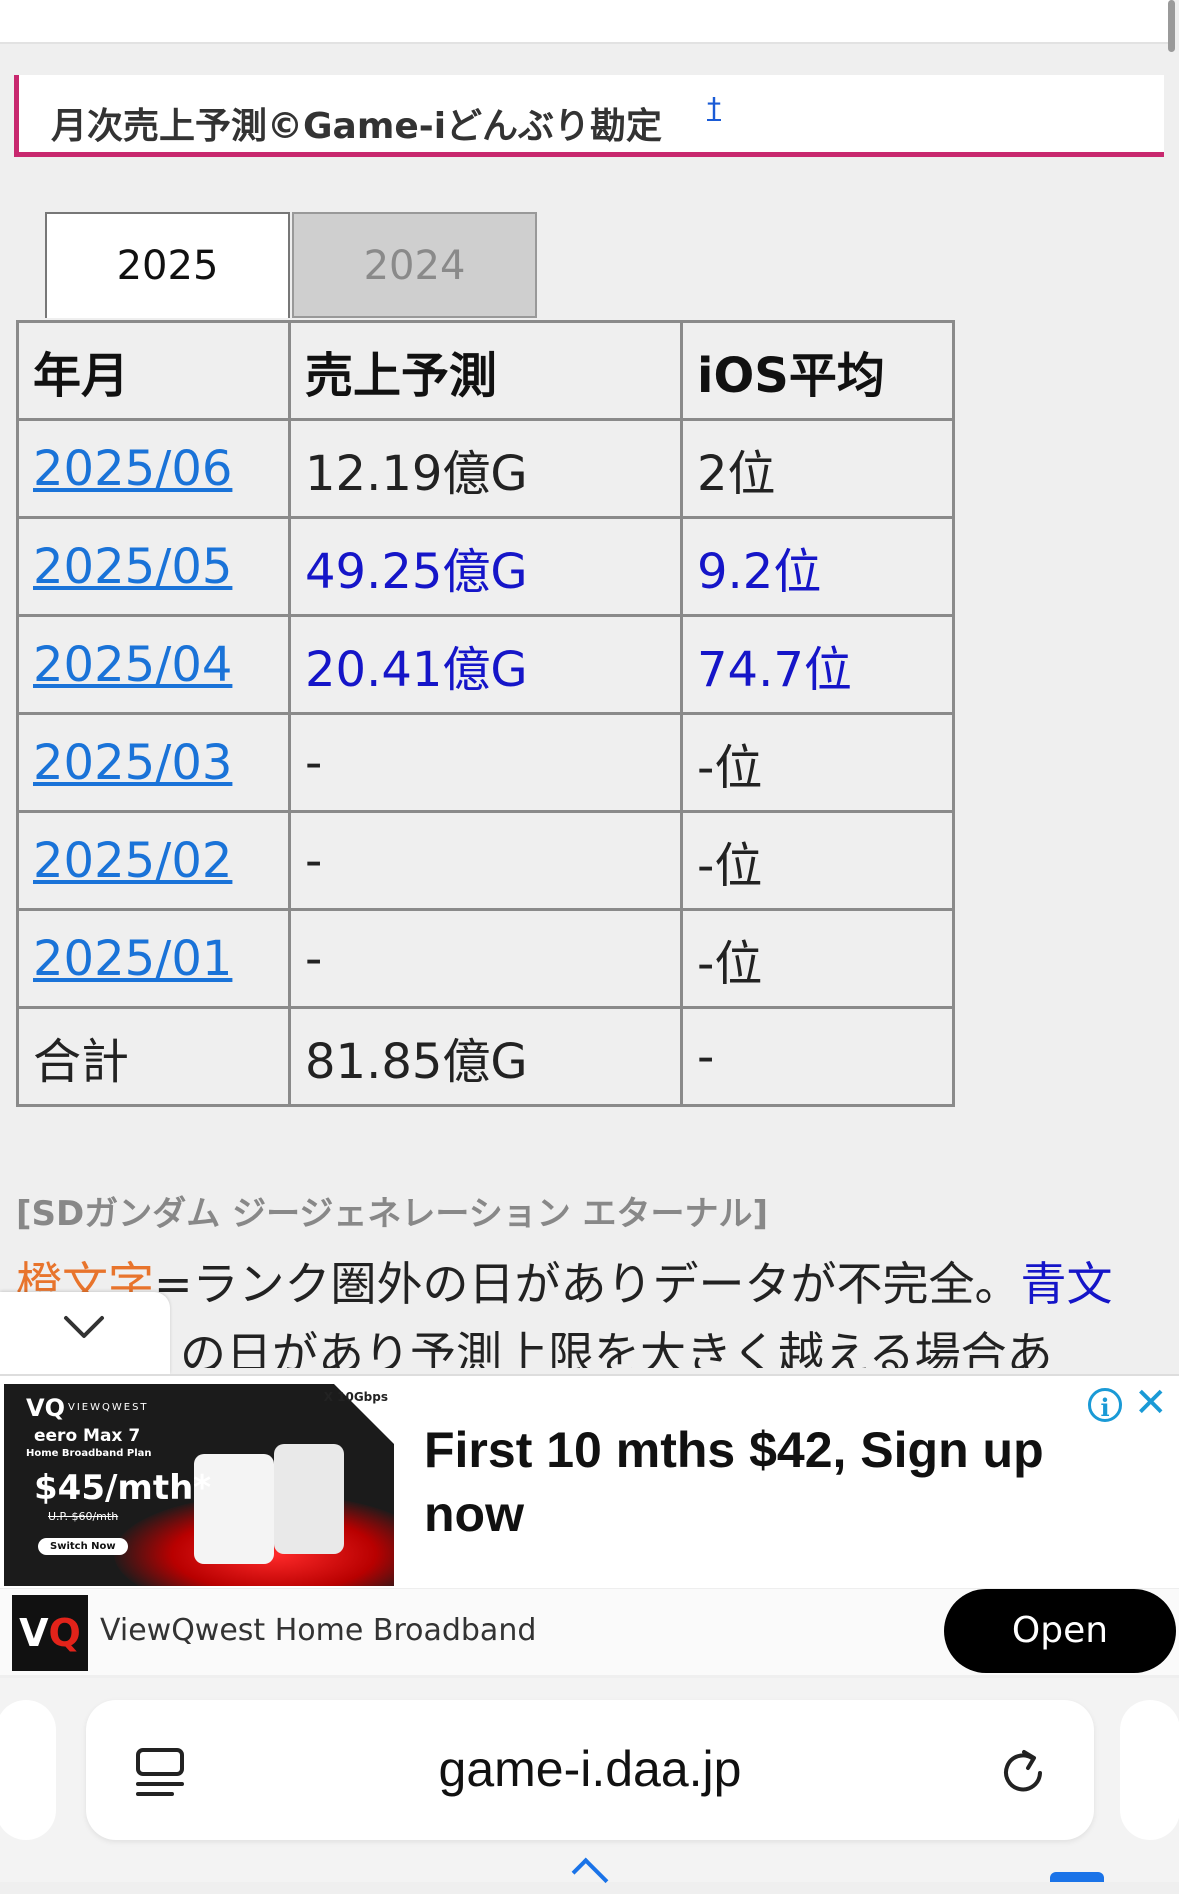 This screenshot has height=1894, width=1179. What do you see at coordinates (153, 370) in the screenshot?
I see `column-header-month: 年月` at bounding box center [153, 370].